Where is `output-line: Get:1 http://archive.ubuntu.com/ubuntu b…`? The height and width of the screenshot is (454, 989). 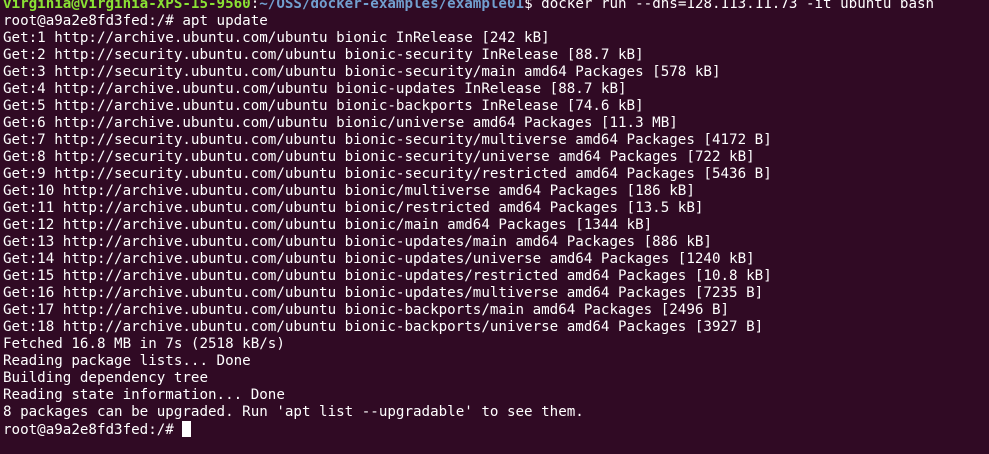 output-line: Get:1 http://archive.ubuntu.com/ubuntu b… is located at coordinates (276, 38).